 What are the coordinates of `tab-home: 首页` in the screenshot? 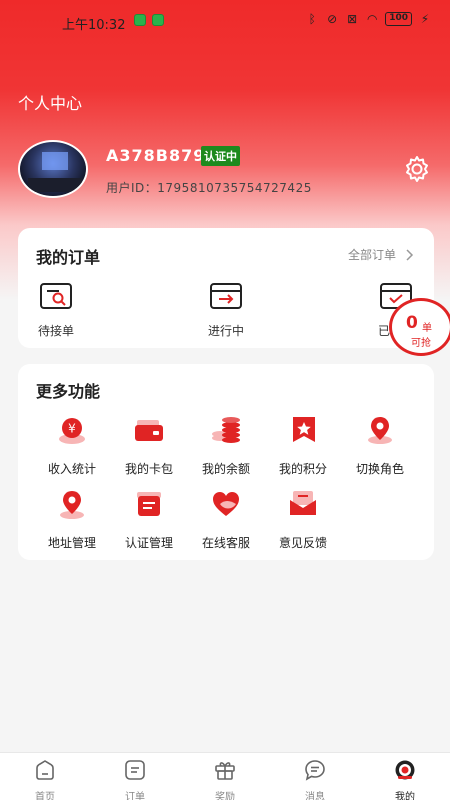 It's located at (45, 779).